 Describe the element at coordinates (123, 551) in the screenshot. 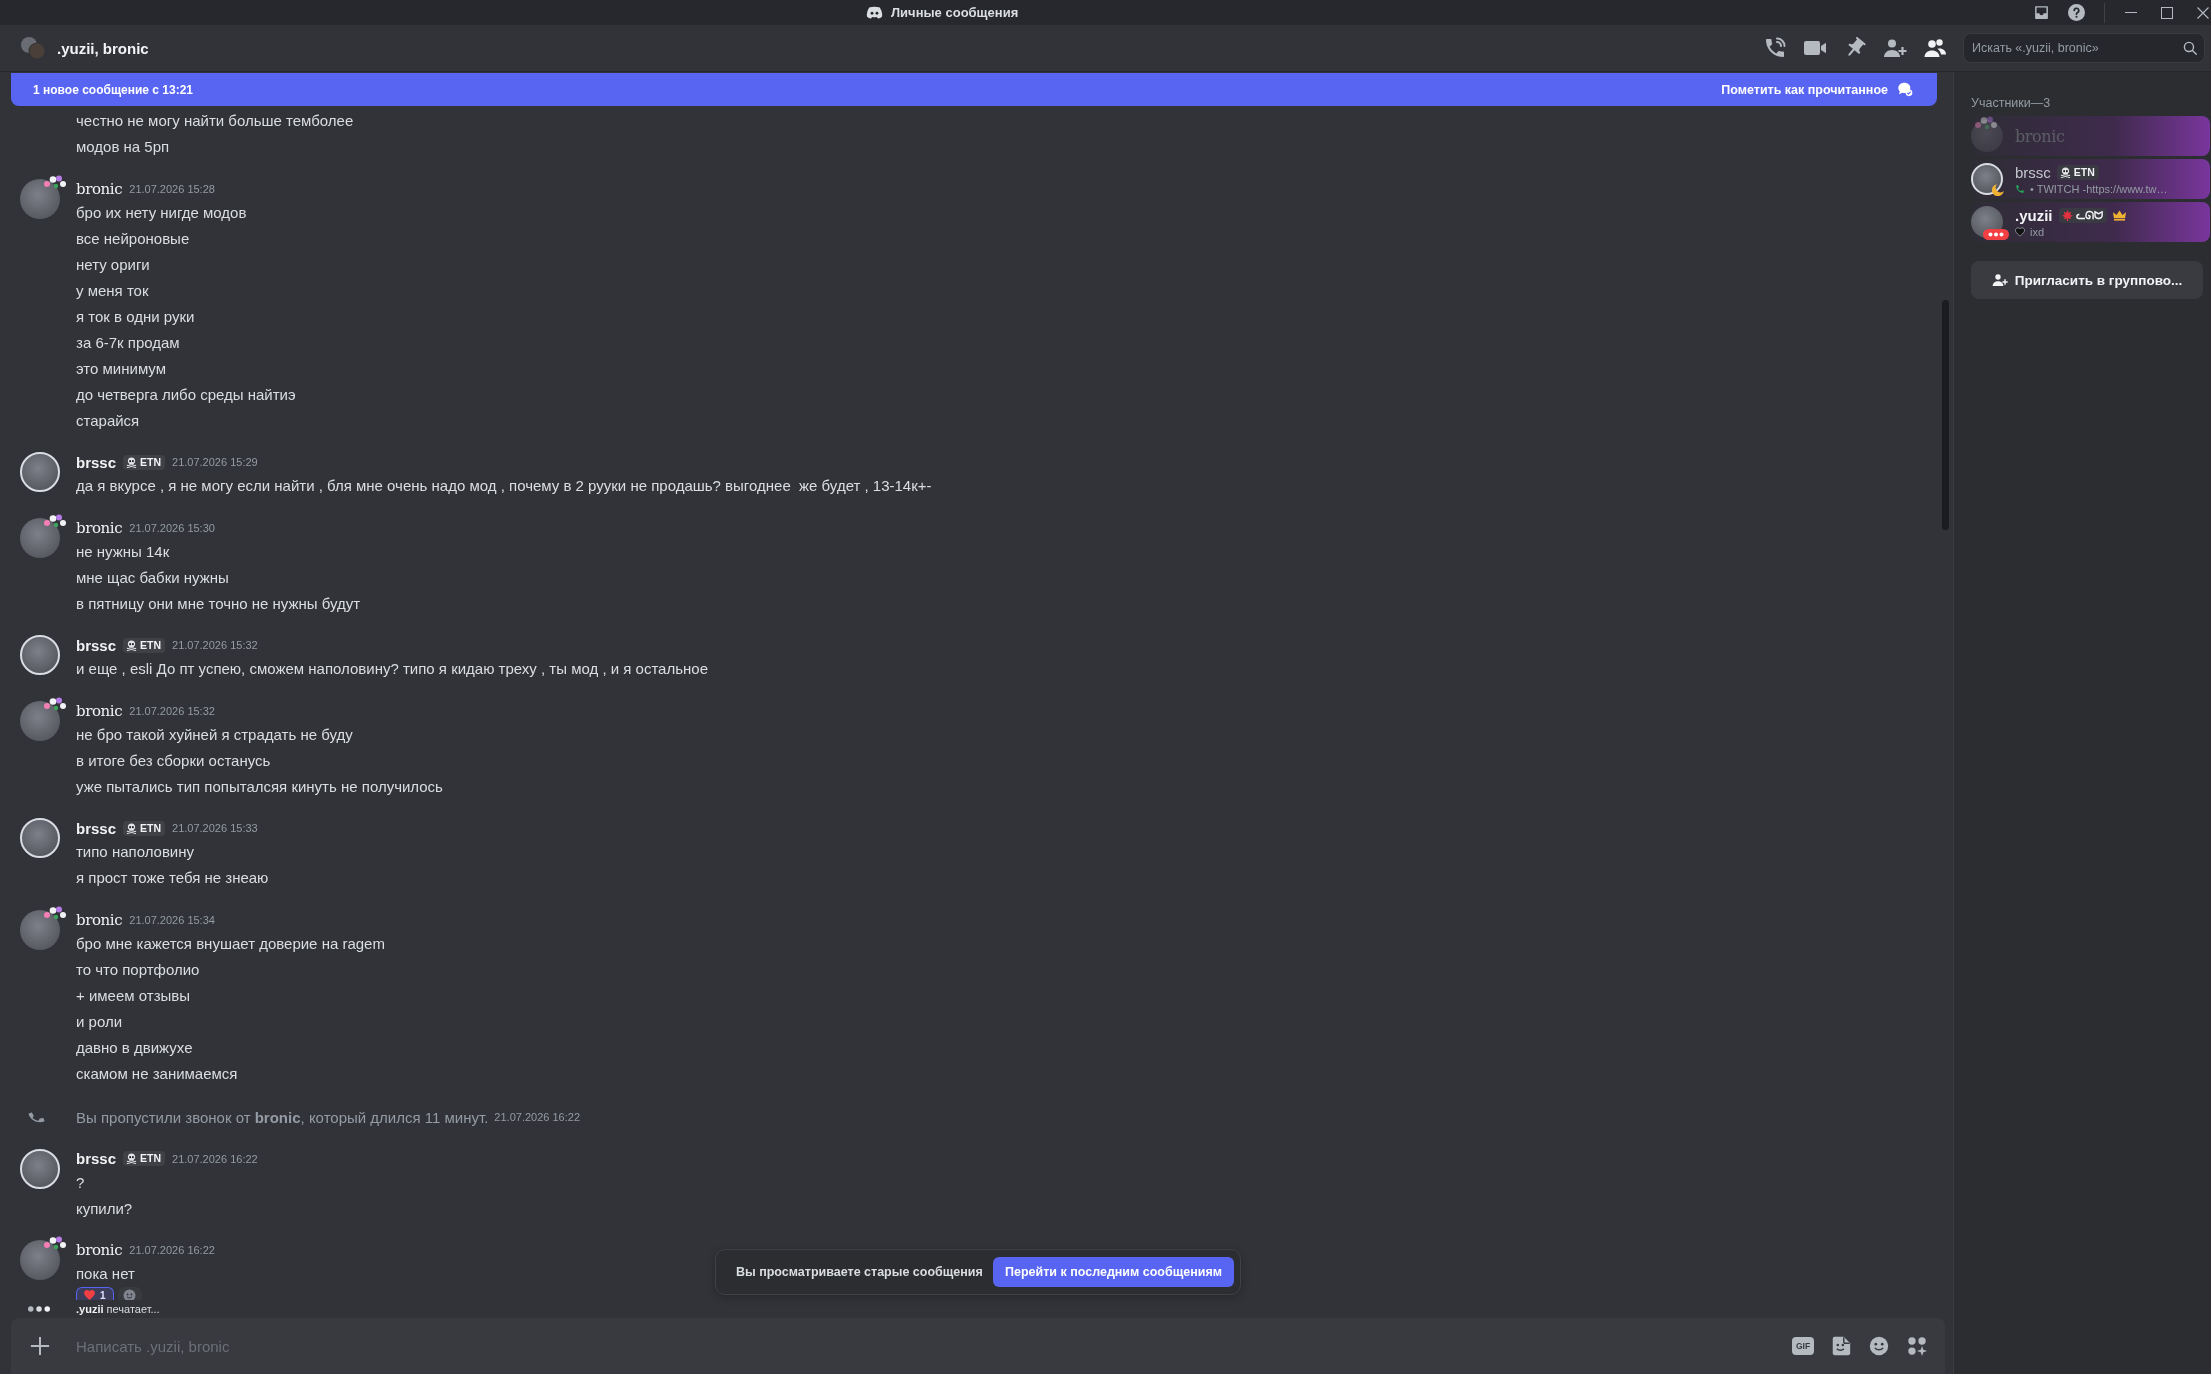

I see `message-text: не нужны 14к` at that location.